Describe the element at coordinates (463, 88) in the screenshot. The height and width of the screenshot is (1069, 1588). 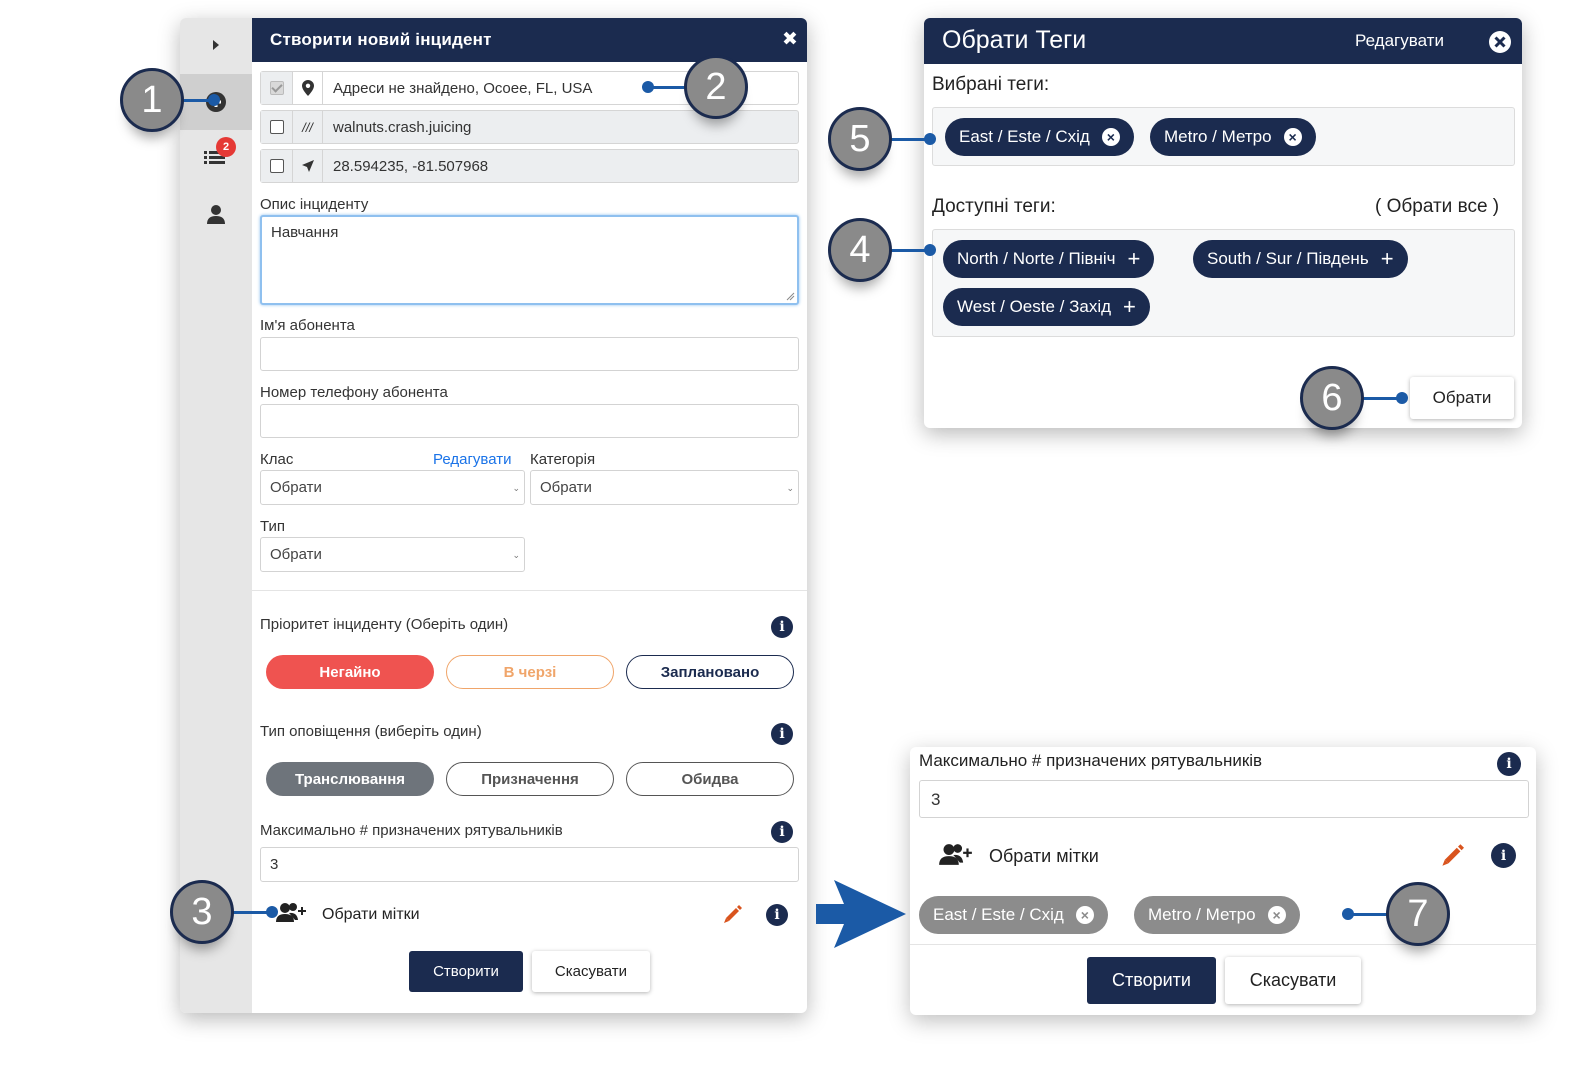
I see `location-text: Адреси не знайдено, Ocoee, FL, USA` at that location.